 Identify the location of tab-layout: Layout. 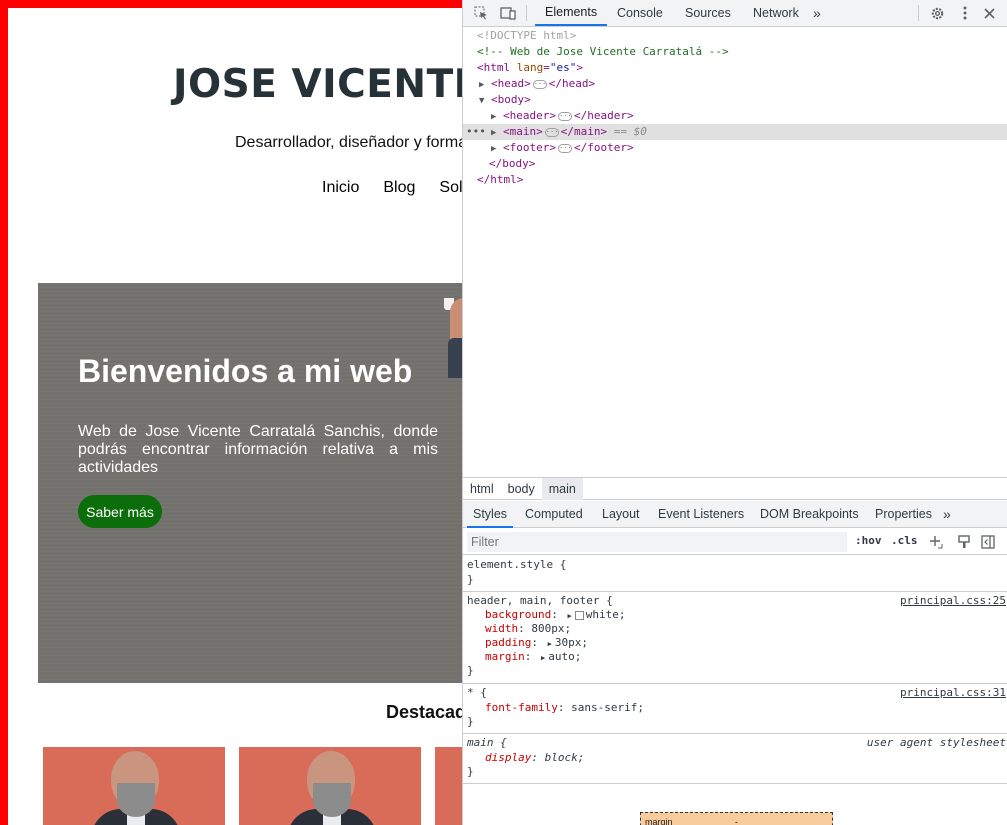
(621, 514).